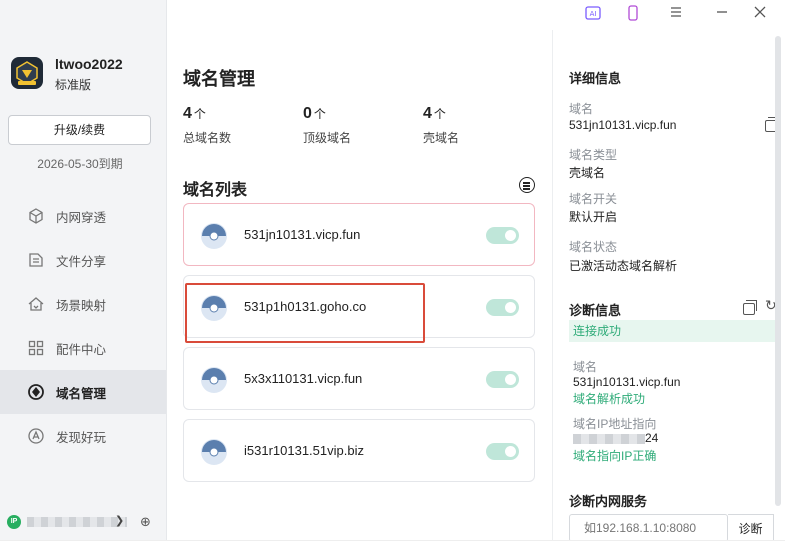 The width and height of the screenshot is (785, 548). I want to click on type-label: 域名类型, so click(593, 155).